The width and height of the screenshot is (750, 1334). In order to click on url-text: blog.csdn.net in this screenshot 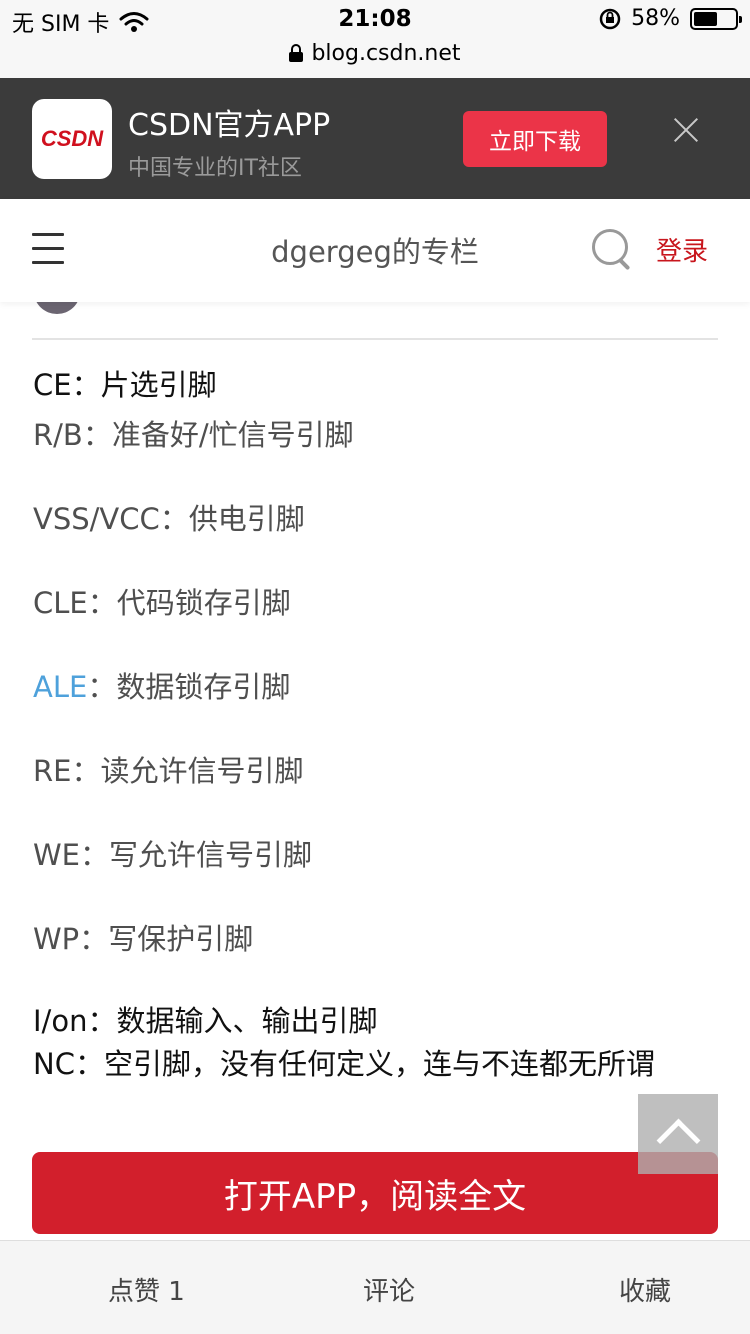, I will do `click(386, 53)`.